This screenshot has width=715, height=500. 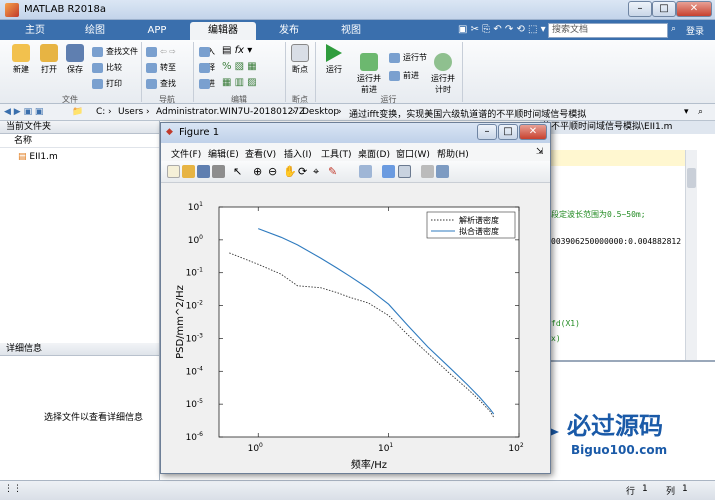 What do you see at coordinates (157, 31) in the screenshot?
I see `tab-apps: APP` at bounding box center [157, 31].